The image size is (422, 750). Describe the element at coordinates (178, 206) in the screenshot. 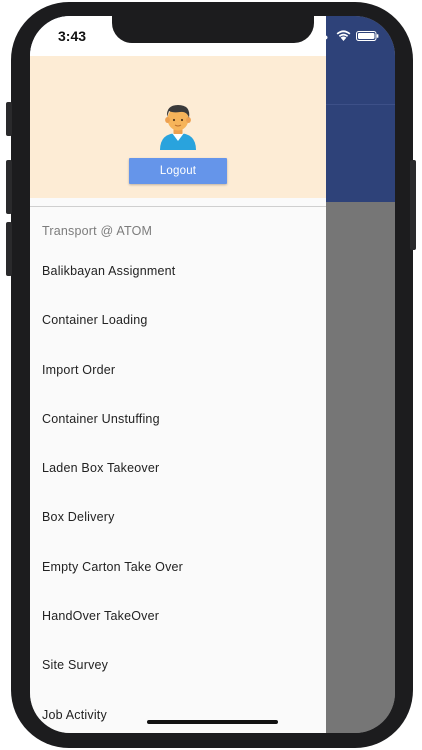

I see `drawer-header-divider` at that location.